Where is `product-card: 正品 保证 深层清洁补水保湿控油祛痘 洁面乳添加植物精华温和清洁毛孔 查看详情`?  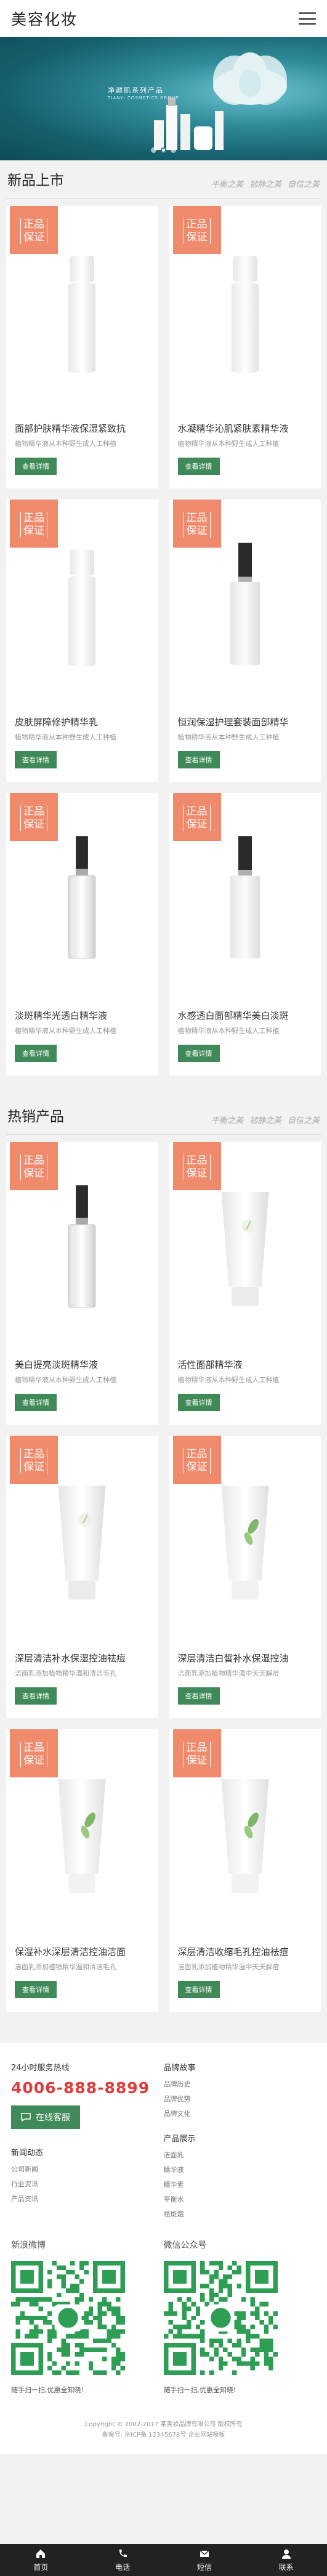
product-card: 正品 保证 深层清洁补水保湿控油祛痘 洁面乳添加植物精华温和清洁毛孔 查看详情 is located at coordinates (82, 1577).